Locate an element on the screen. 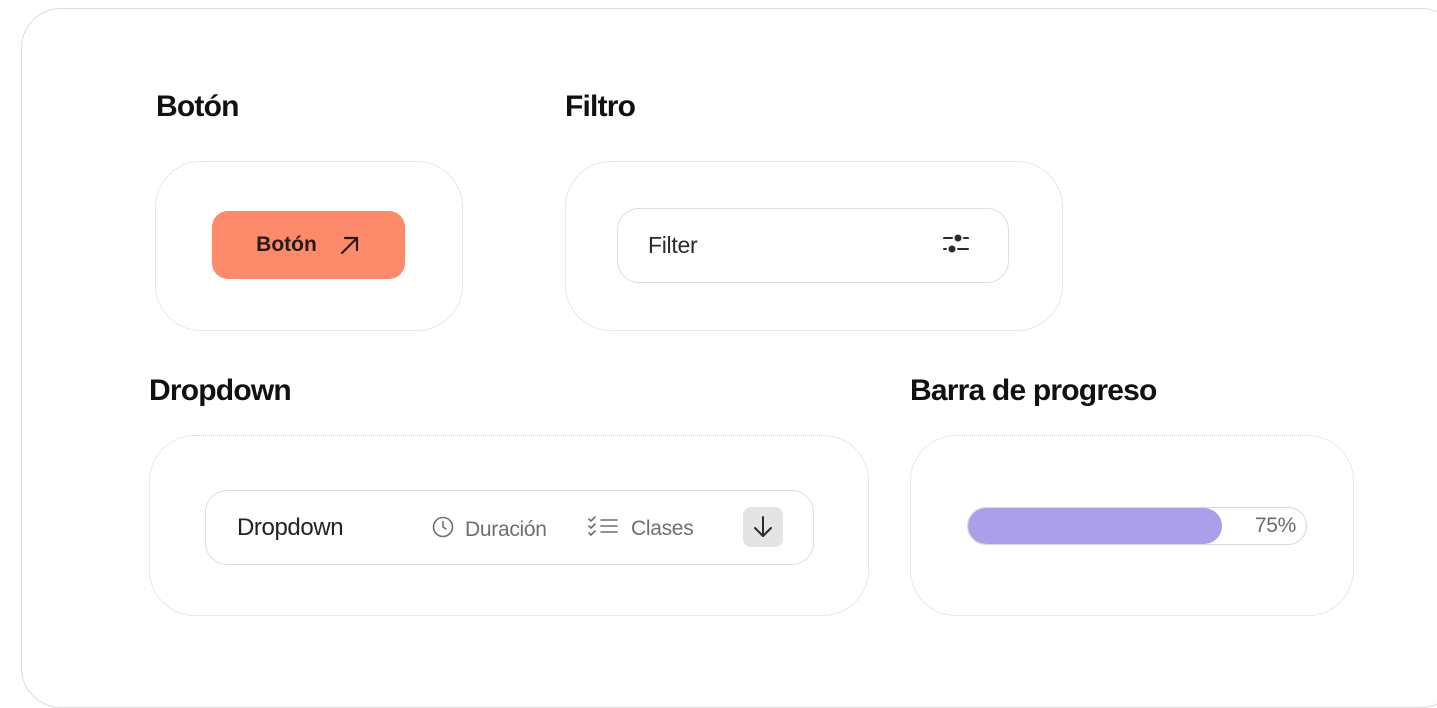 This screenshot has height=708, width=1437. list-checks-icon is located at coordinates (604, 529).